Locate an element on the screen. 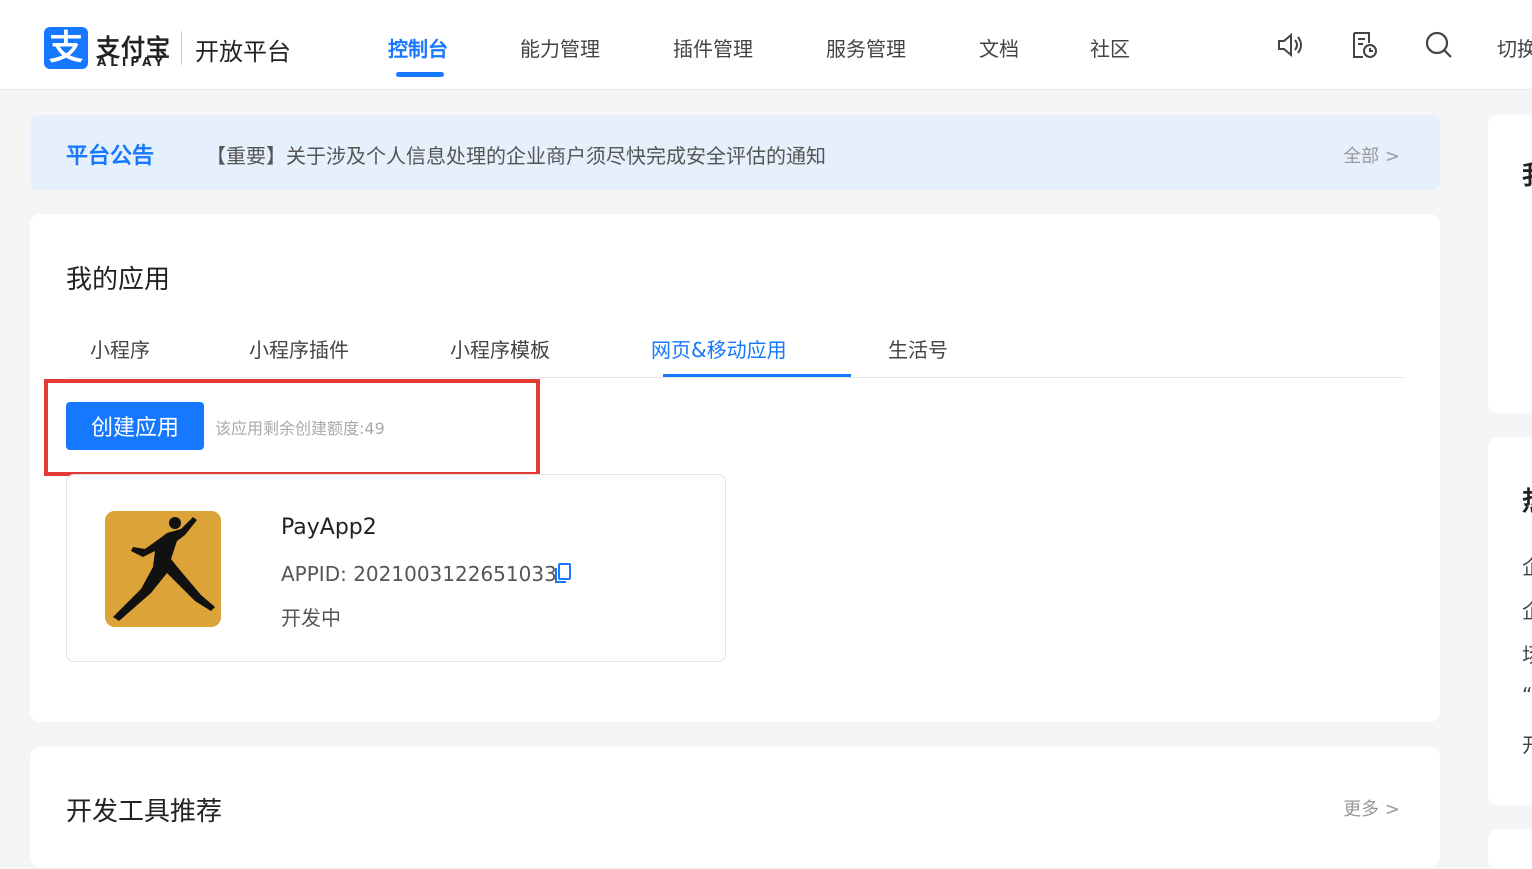 This screenshot has width=1532, height=869. nav-item-community: 社区 is located at coordinates (1110, 47).